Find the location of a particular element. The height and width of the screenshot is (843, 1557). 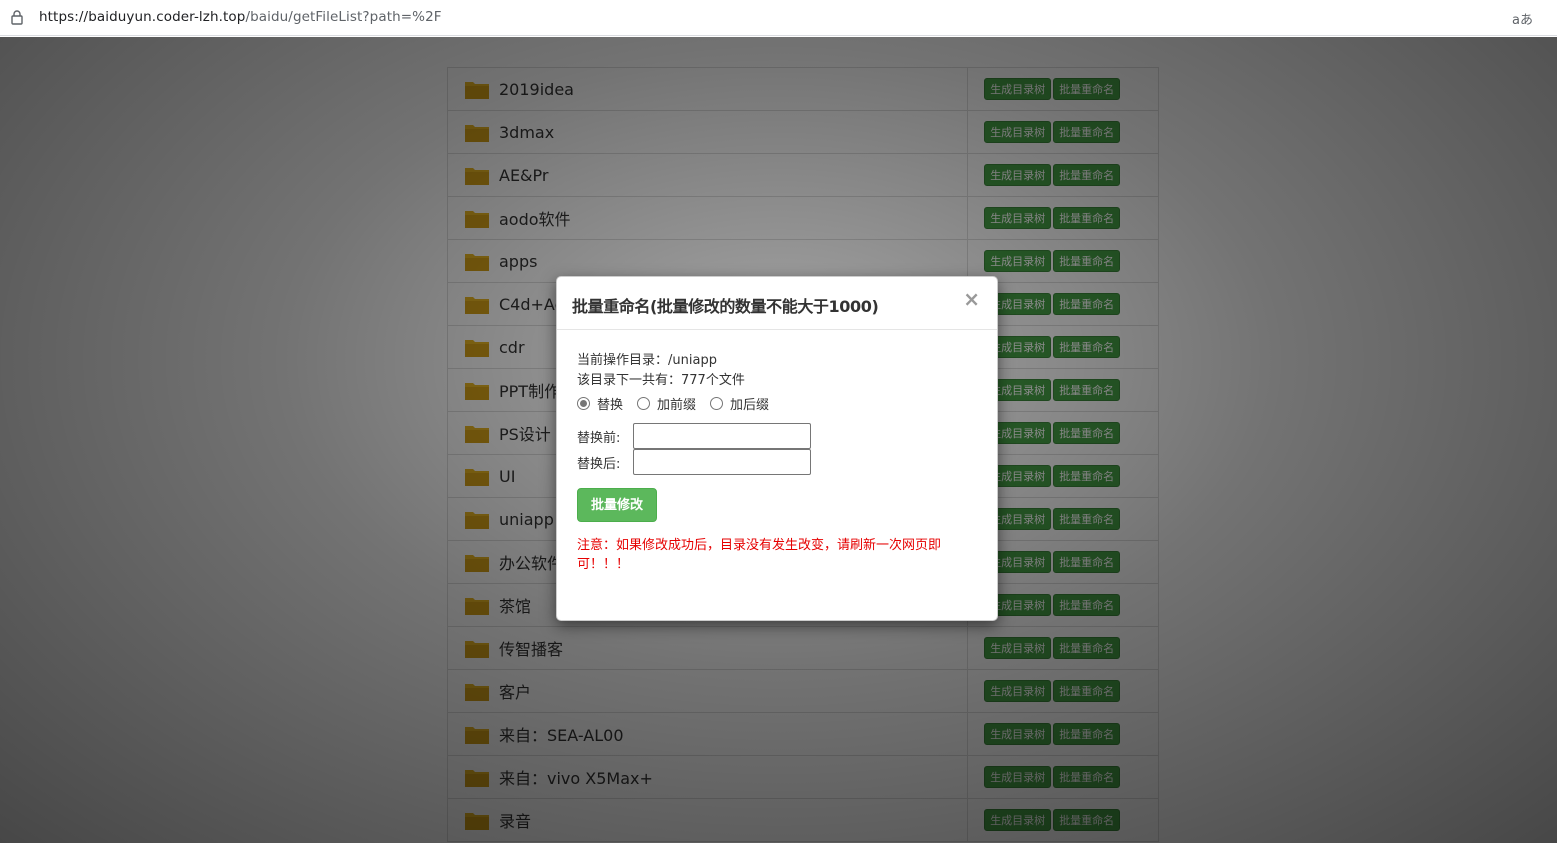

before-label: 替换前: is located at coordinates (599, 438).